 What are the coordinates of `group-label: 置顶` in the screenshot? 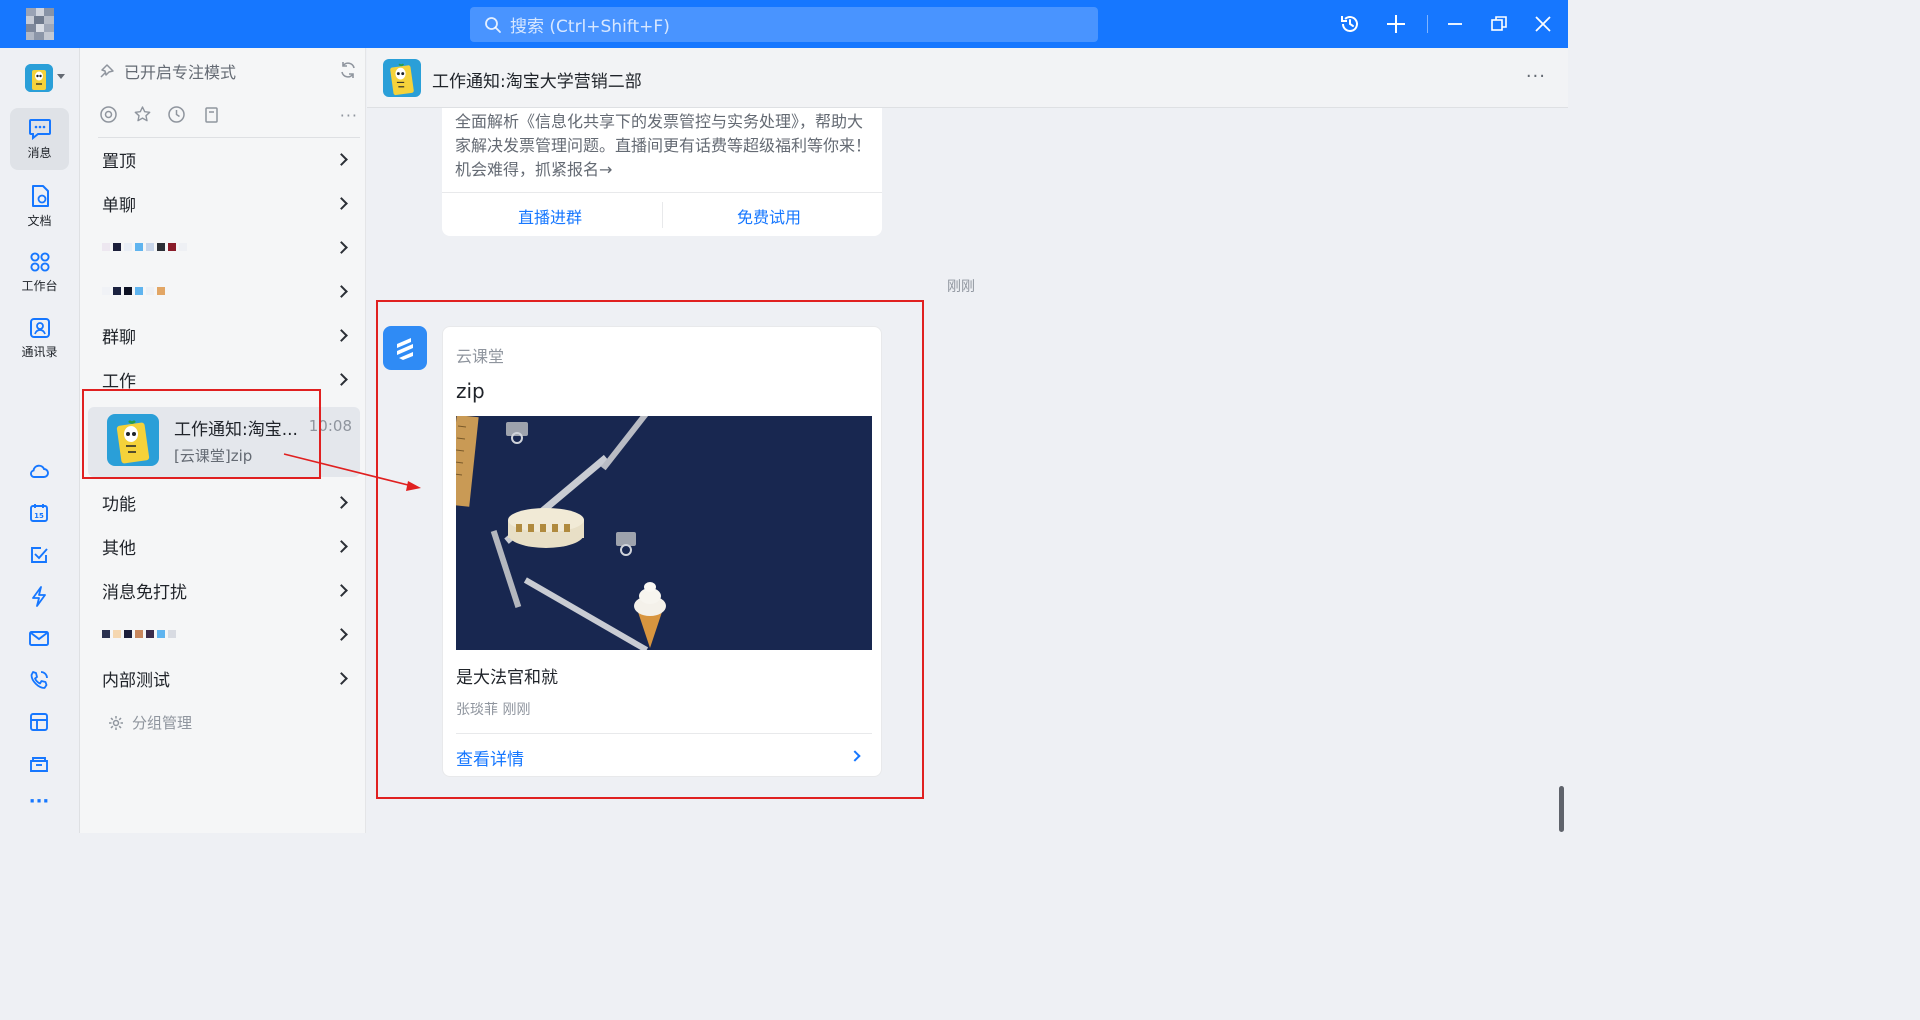 It's located at (119, 161).